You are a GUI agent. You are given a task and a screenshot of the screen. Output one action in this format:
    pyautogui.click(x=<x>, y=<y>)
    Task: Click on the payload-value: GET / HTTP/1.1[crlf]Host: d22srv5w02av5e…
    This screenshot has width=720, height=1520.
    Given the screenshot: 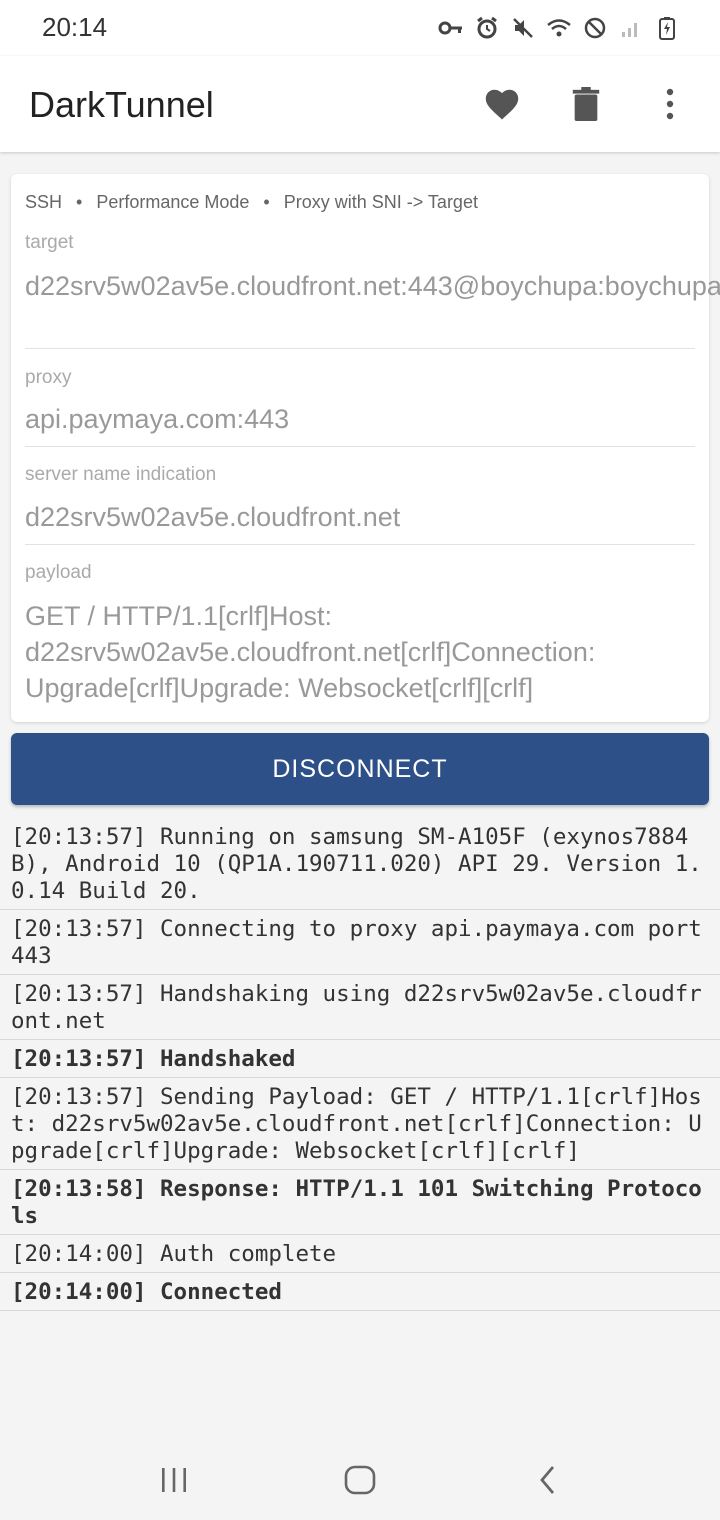 What is the action you would take?
    pyautogui.click(x=310, y=652)
    